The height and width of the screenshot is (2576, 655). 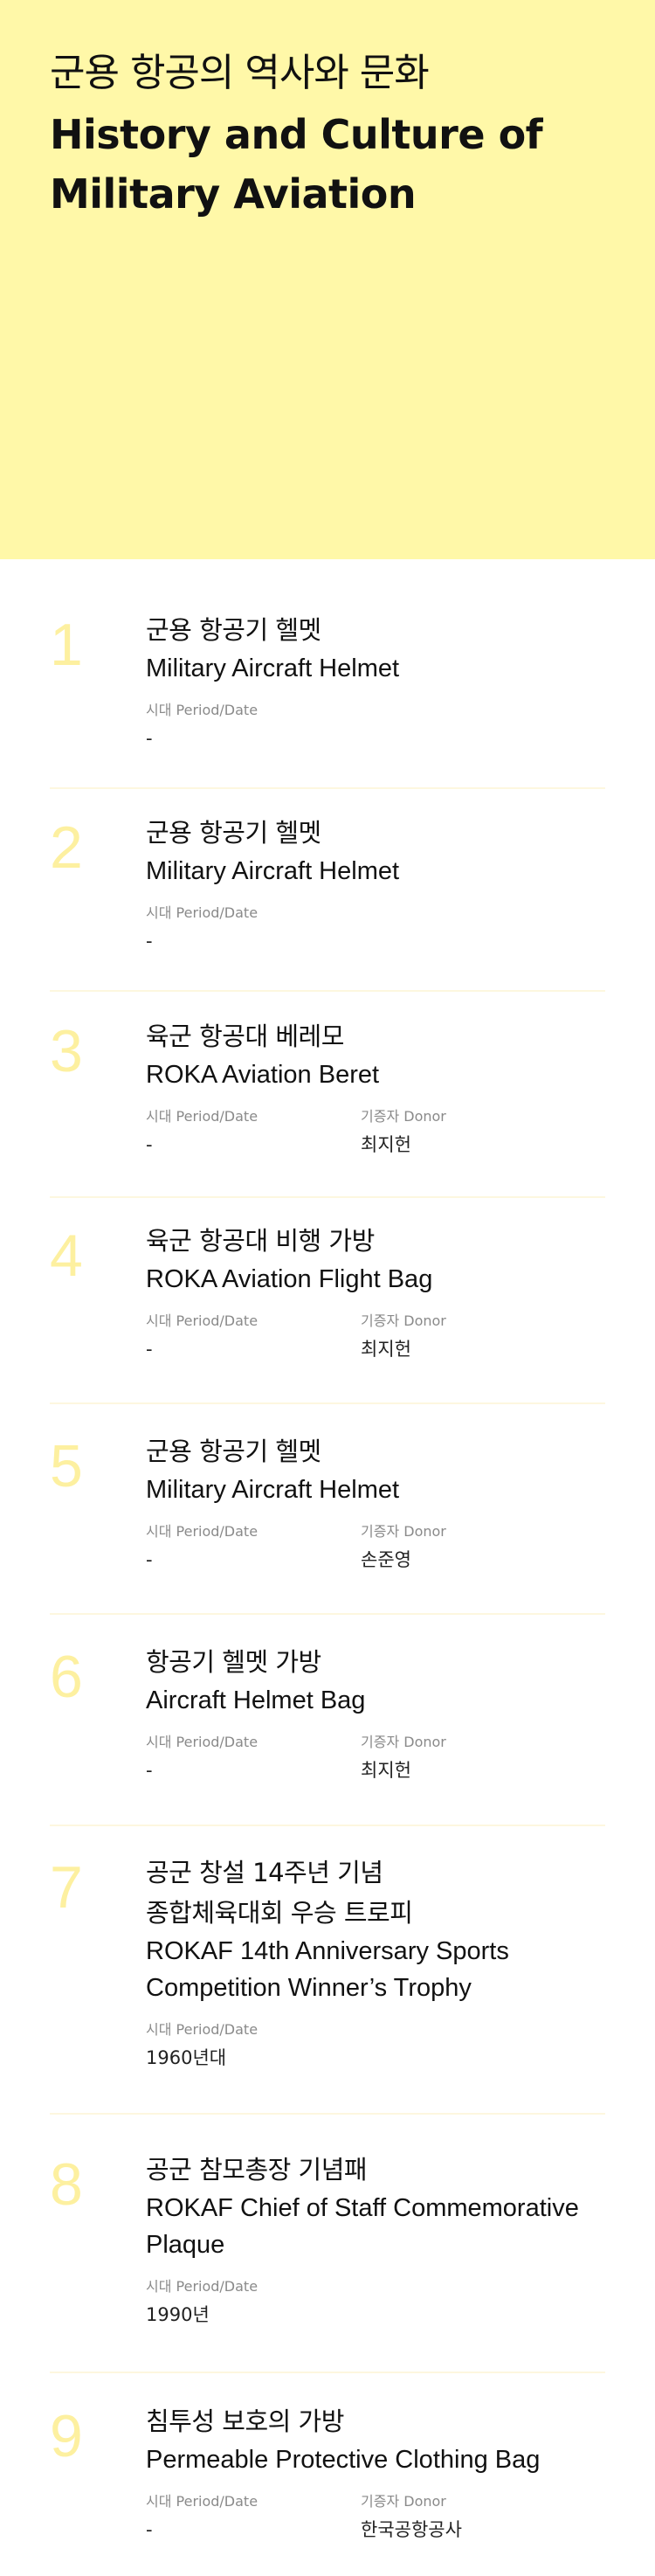 What do you see at coordinates (178, 2314) in the screenshot?
I see `period-value: 1990년` at bounding box center [178, 2314].